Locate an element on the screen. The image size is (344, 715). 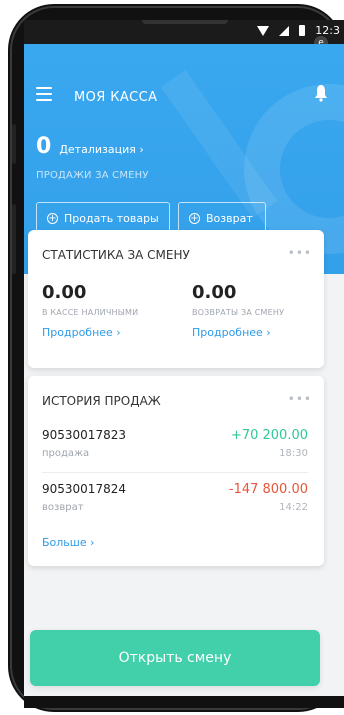
history-divider is located at coordinates (175, 472).